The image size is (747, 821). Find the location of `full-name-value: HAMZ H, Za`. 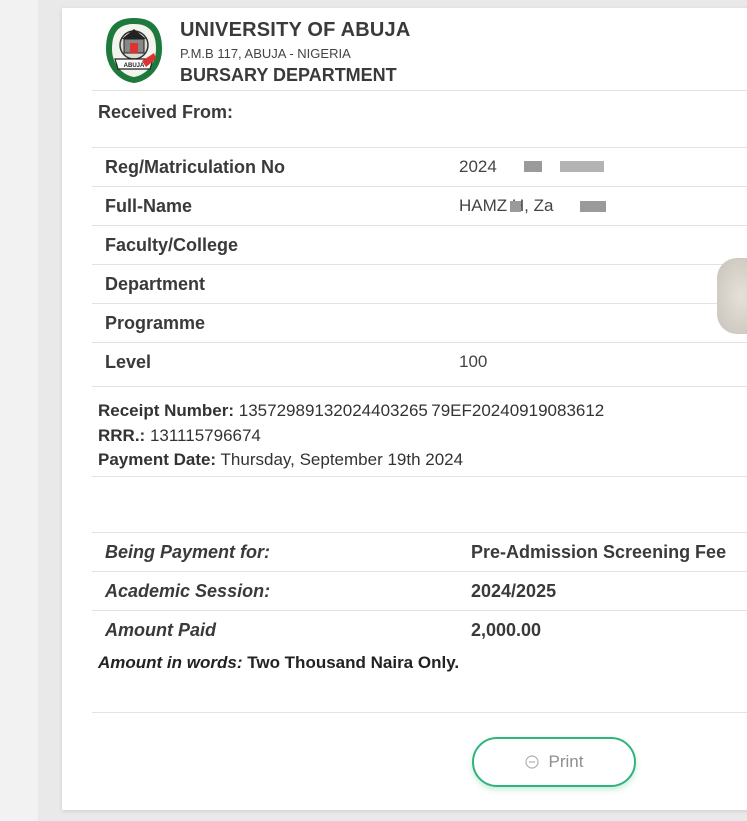

full-name-value: HAMZ H, Za is located at coordinates (506, 205).